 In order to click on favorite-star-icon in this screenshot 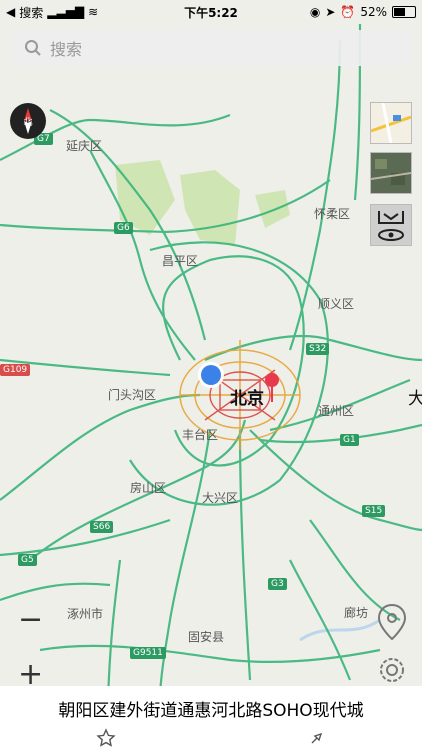, I will do `click(106, 738)`.